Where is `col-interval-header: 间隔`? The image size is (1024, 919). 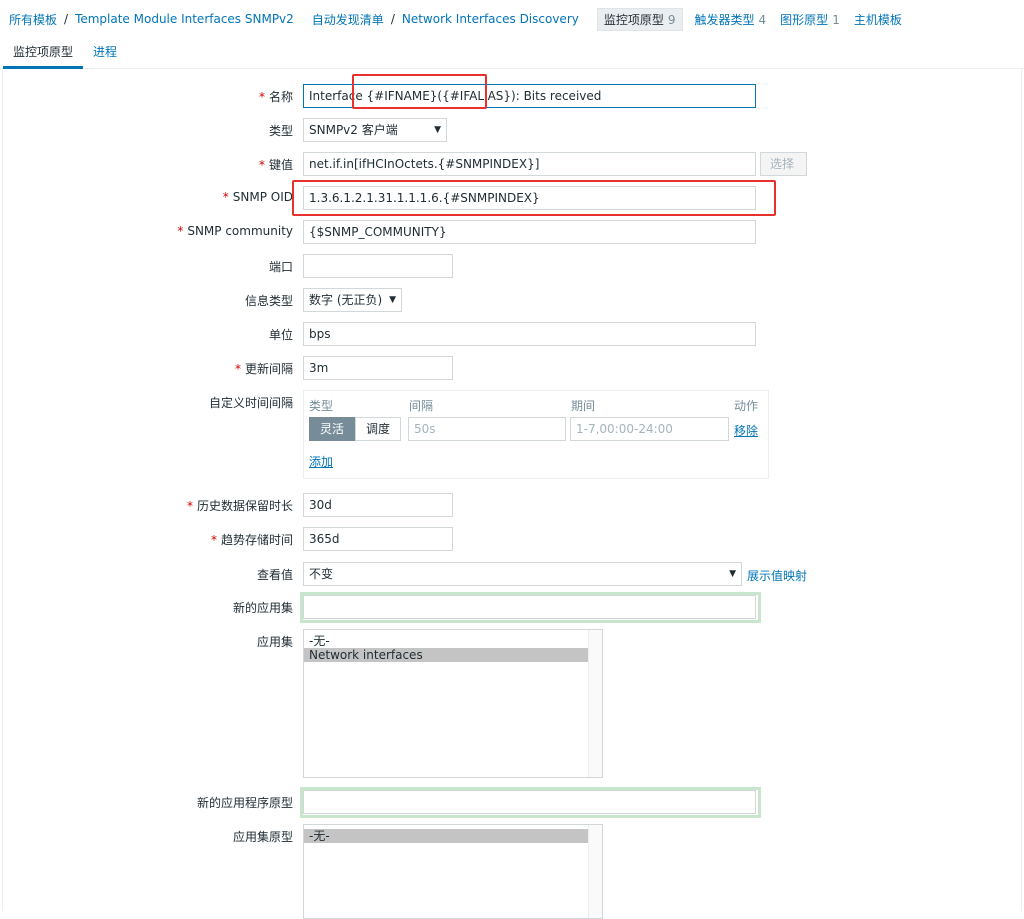 col-interval-header: 间隔 is located at coordinates (421, 406).